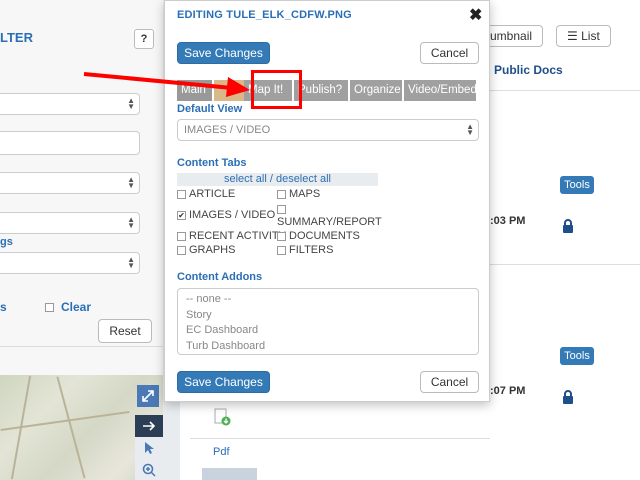 The height and width of the screenshot is (480, 640). Describe the element at coordinates (125, 331) in the screenshot. I see `reset-button: Reset` at that location.